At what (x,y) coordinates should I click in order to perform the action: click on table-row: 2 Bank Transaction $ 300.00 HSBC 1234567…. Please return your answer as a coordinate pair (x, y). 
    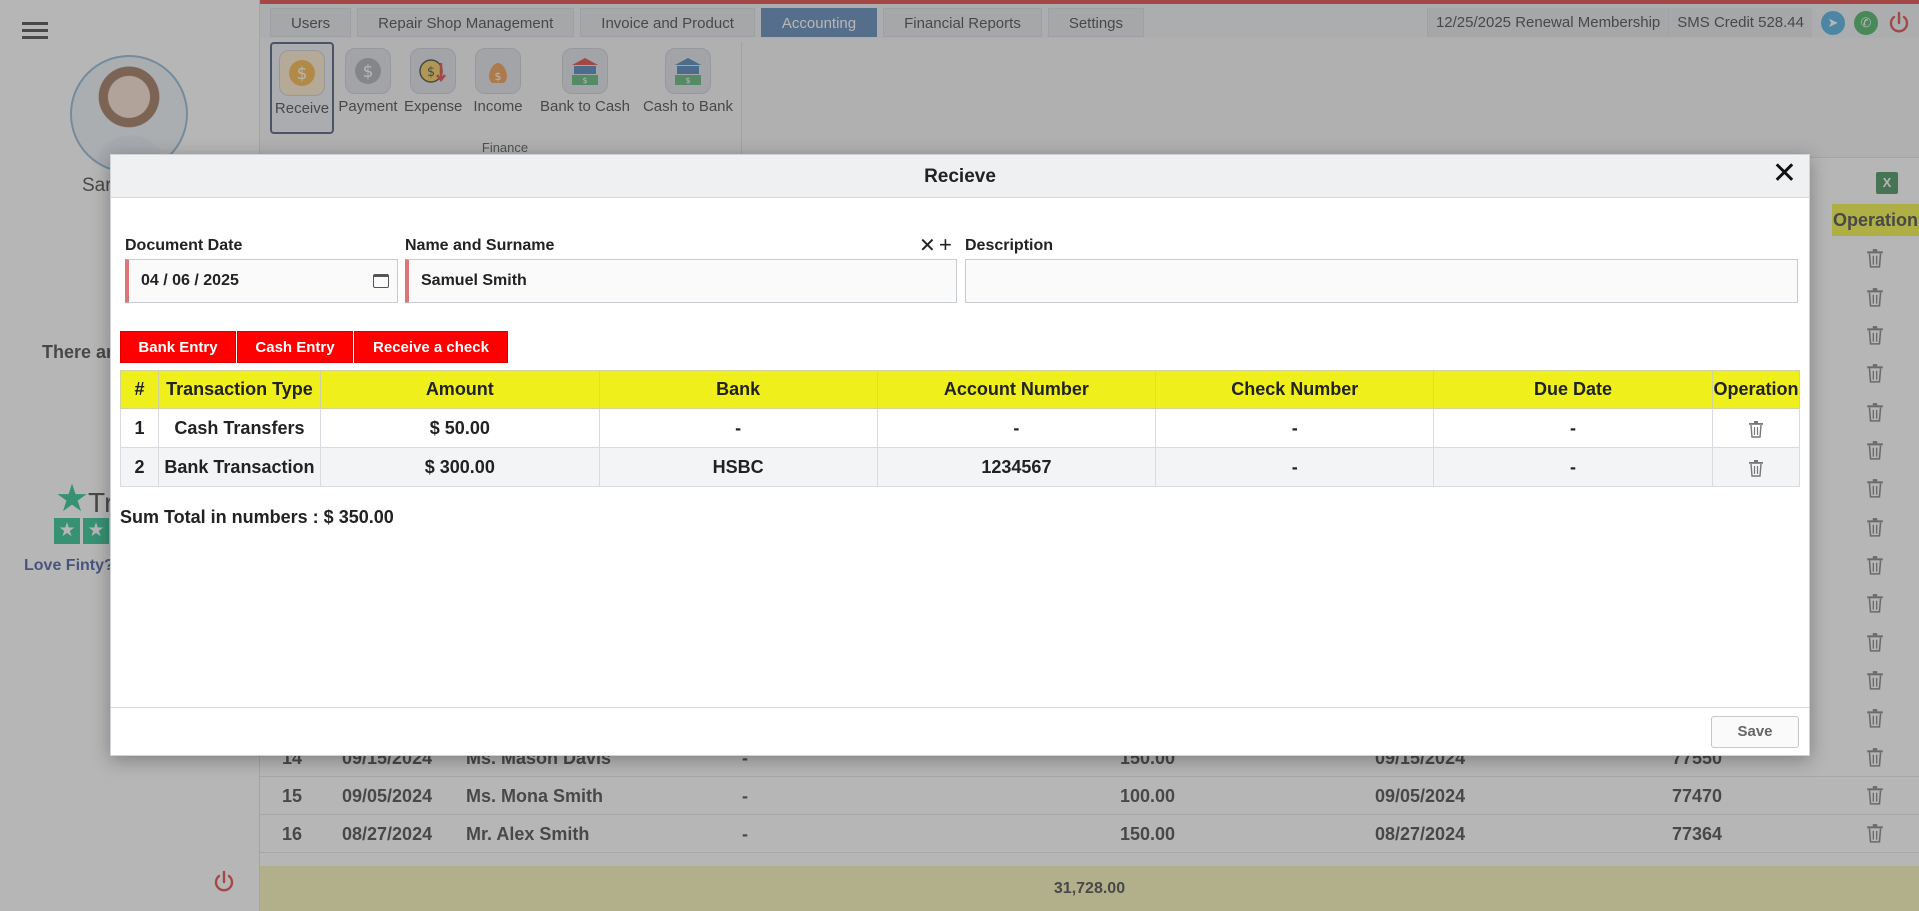
    Looking at the image, I should click on (960, 467).